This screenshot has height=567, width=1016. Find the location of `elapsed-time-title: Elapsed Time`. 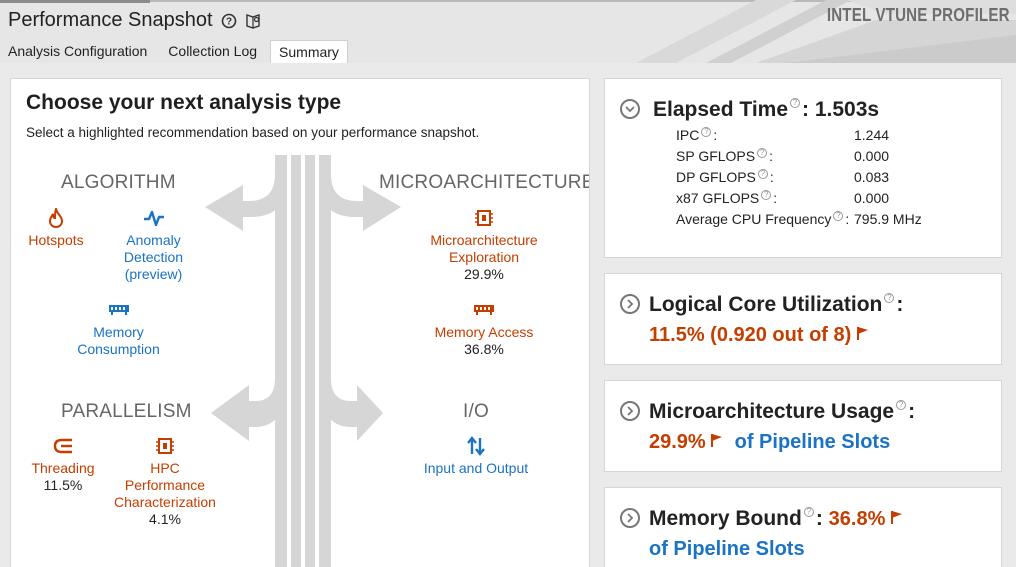

elapsed-time-title: Elapsed Time is located at coordinates (721, 109).